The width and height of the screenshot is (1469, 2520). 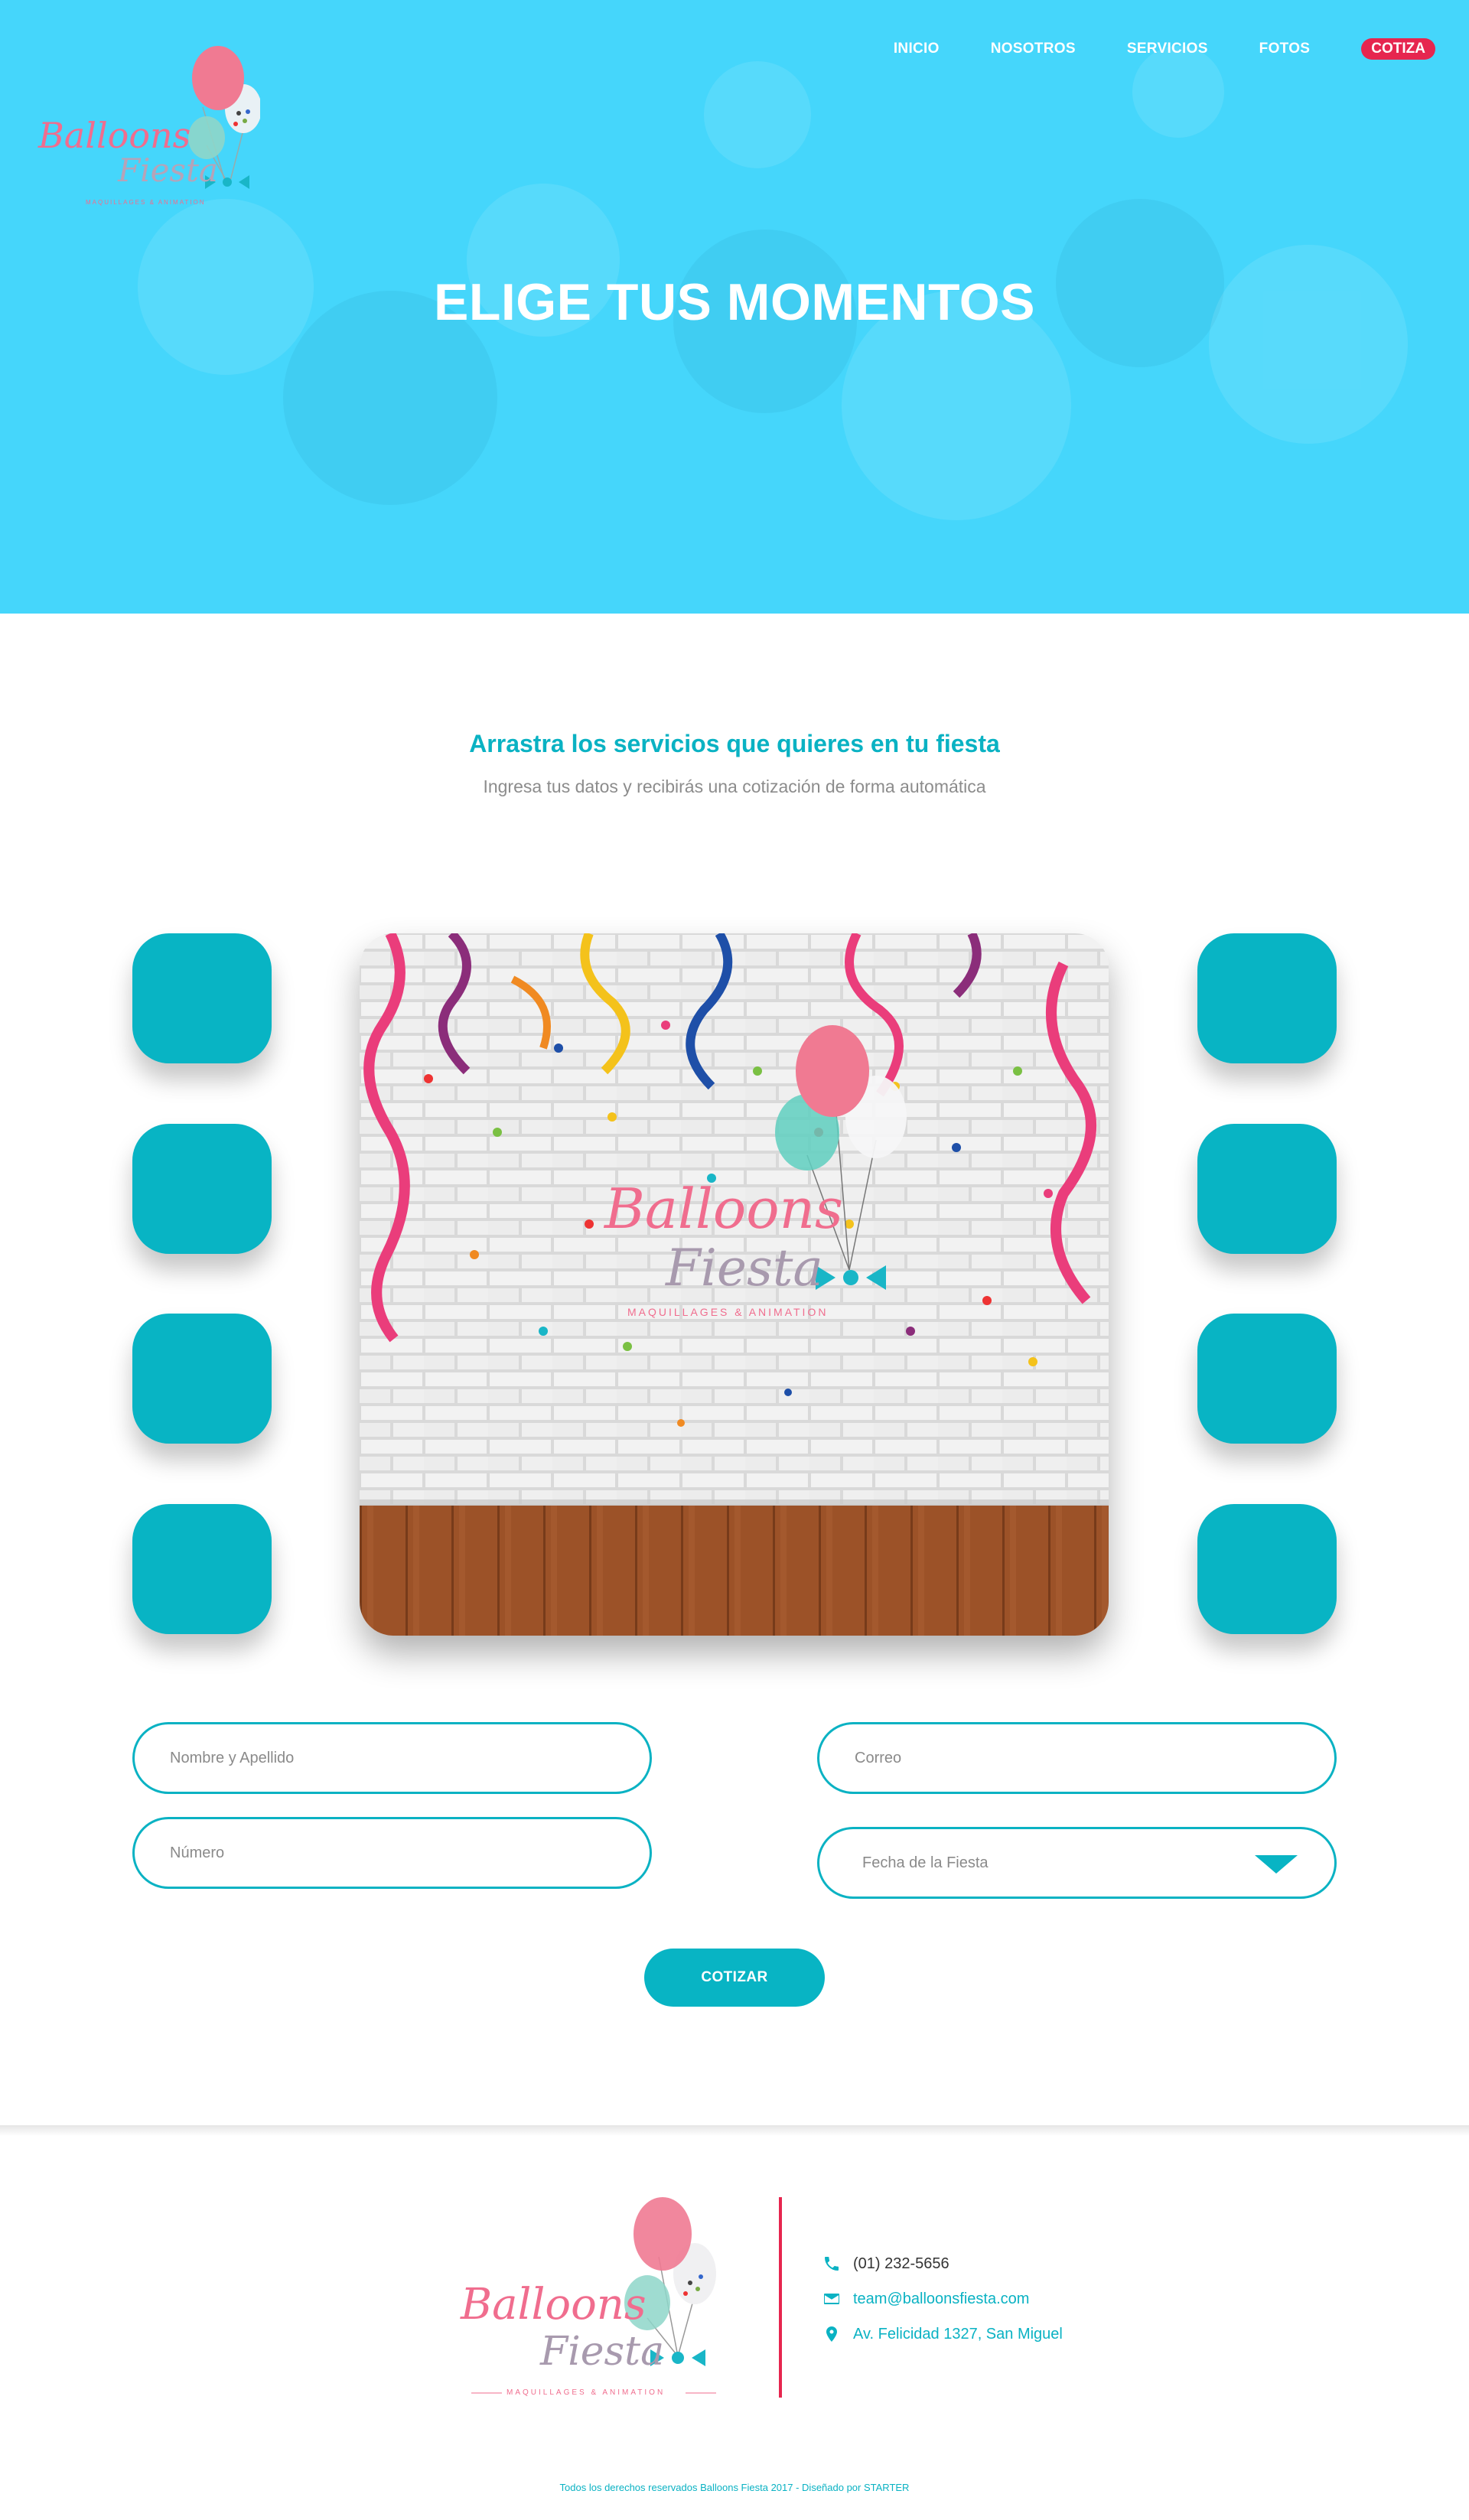 I want to click on logo-wordmark-2: Fiesta, so click(x=168, y=170).